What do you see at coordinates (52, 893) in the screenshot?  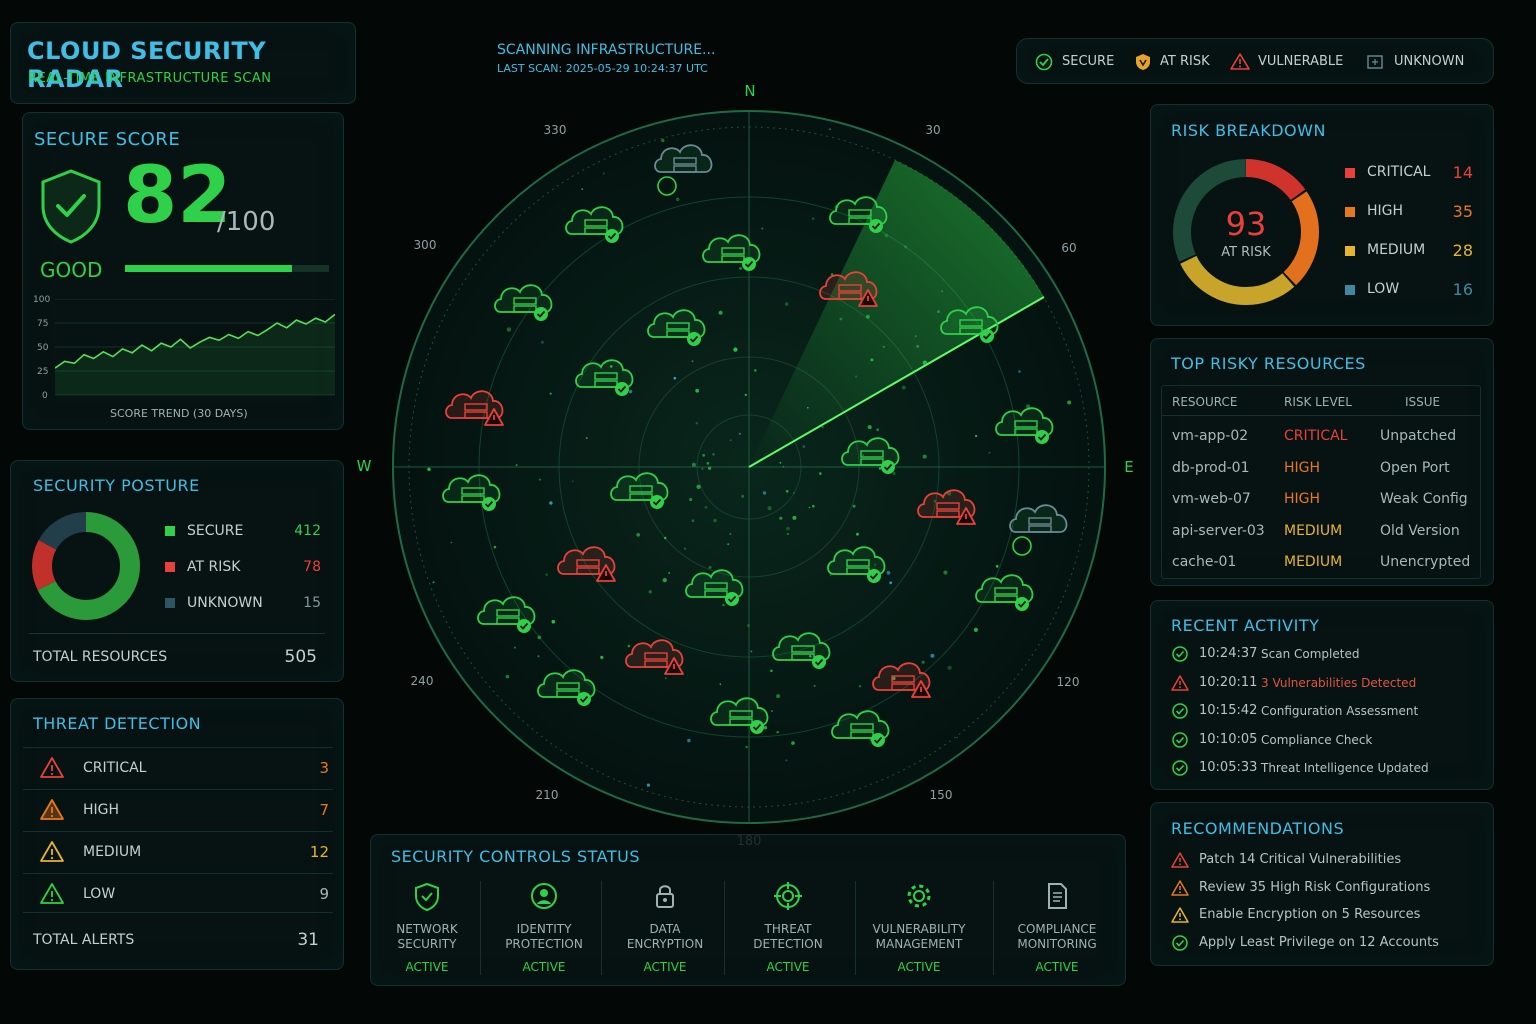 I see `info-triangle-icon` at bounding box center [52, 893].